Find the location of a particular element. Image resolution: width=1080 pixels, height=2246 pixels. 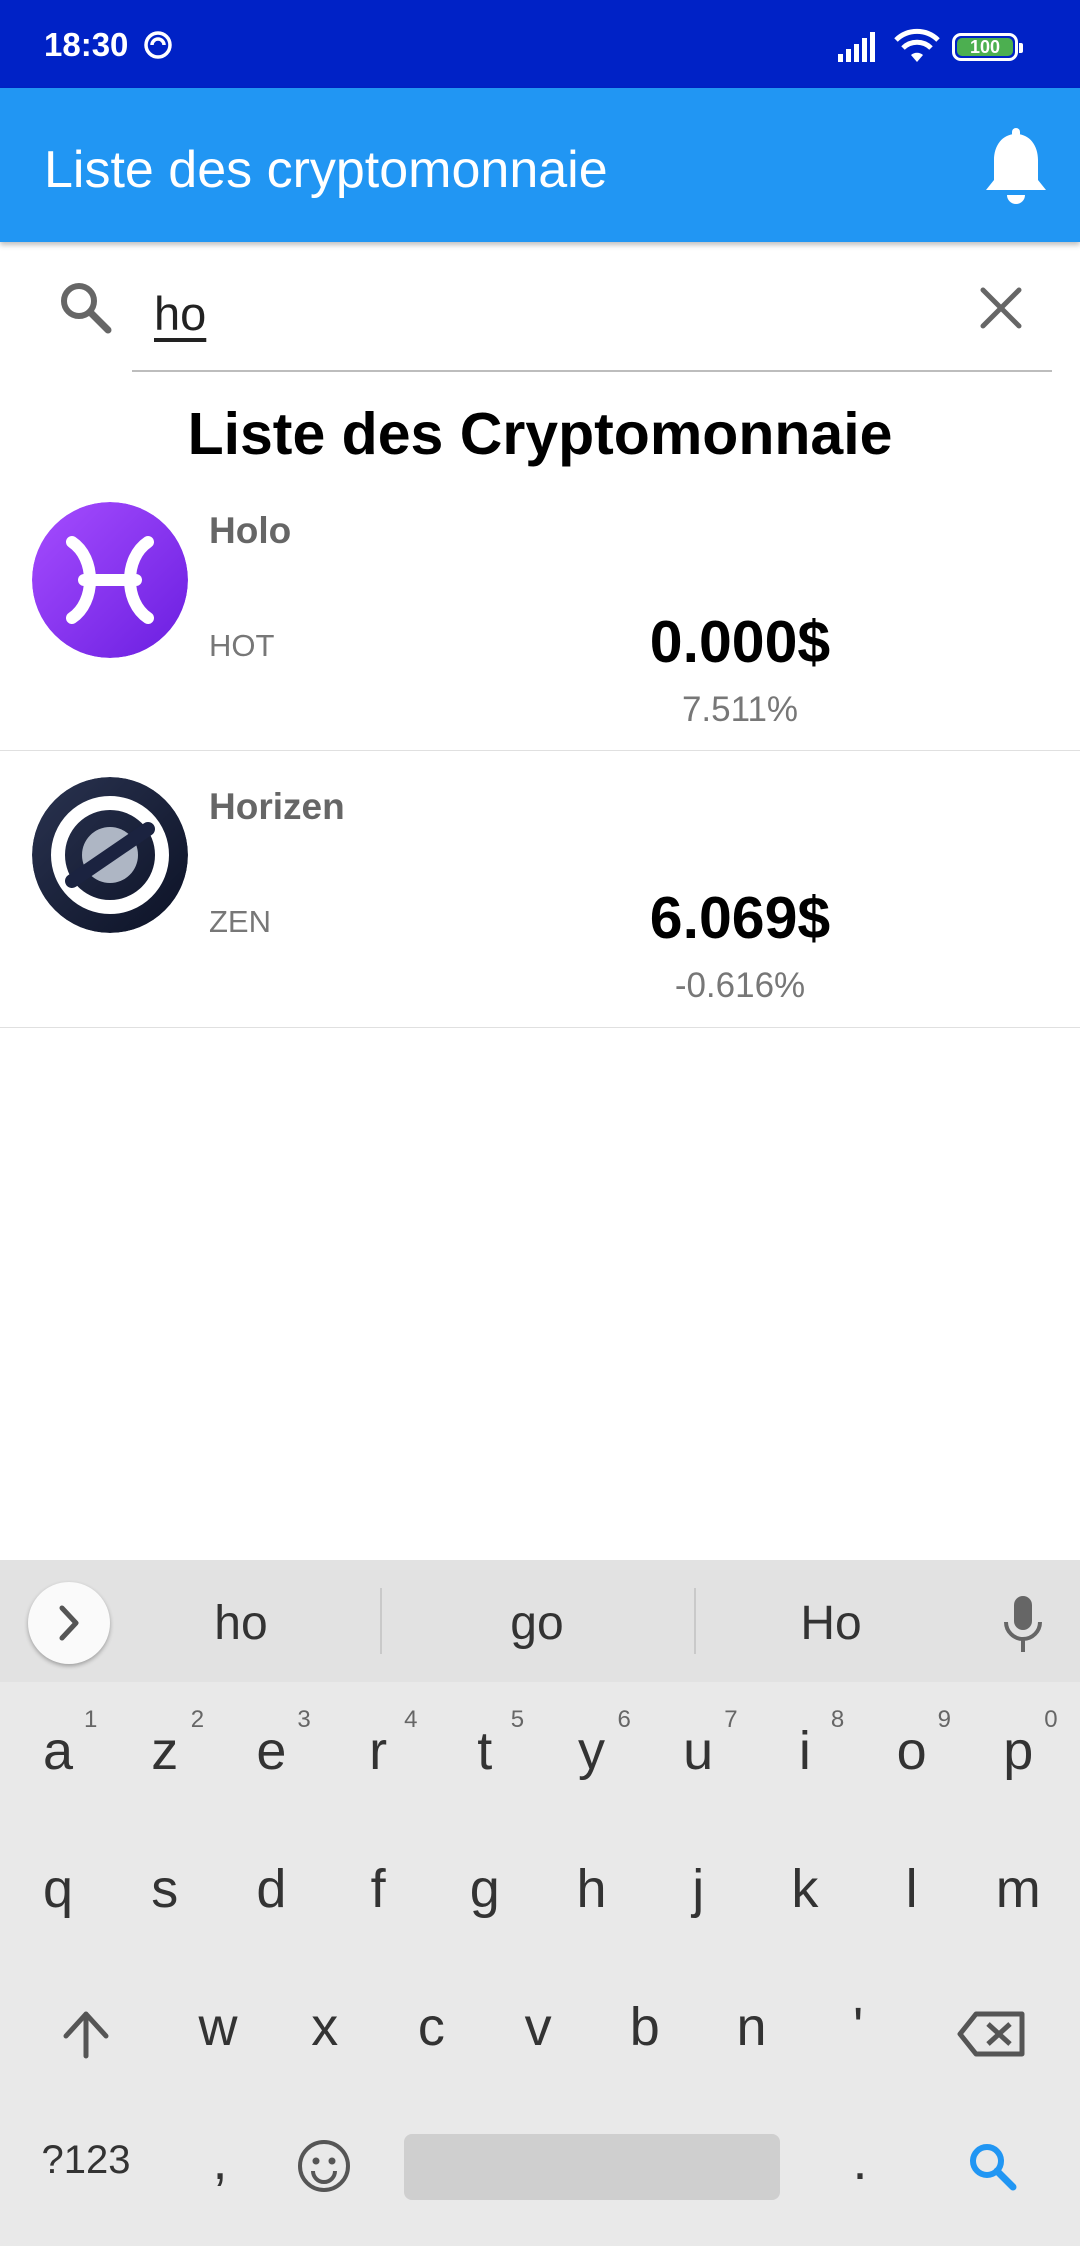

list-item: Holo HOT 0.000$ 7.511% is located at coordinates (540, 612).